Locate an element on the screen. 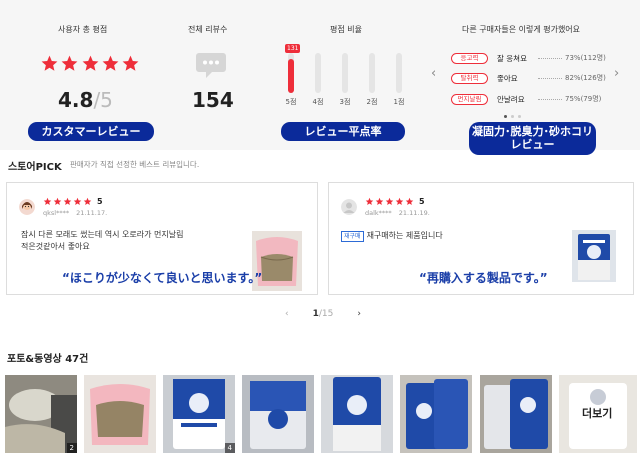 Image resolution: width=640 pixels, height=459 pixels. user-rating-title: 사용자 총 평점 is located at coordinates (83, 29).